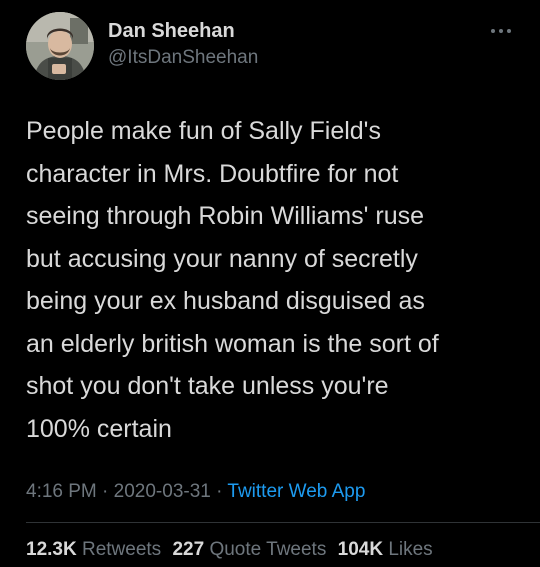  I want to click on tweet-text-line: being your ex husband disguised as, so click(225, 301).